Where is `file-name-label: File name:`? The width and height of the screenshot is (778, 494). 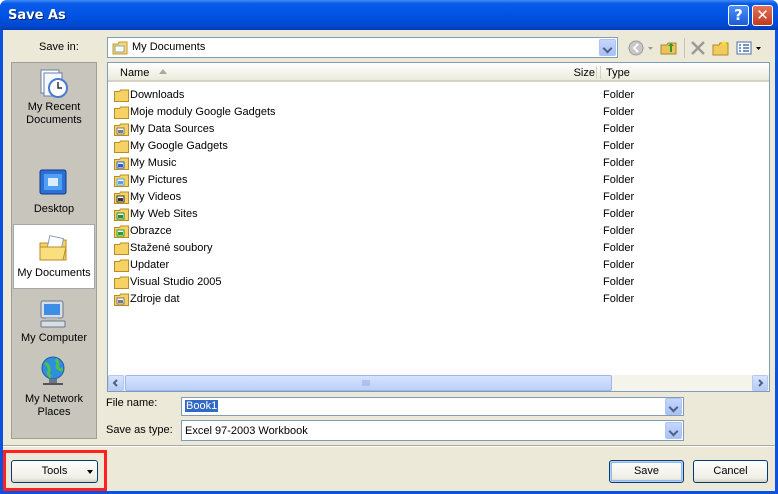 file-name-label: File name: is located at coordinates (132, 403).